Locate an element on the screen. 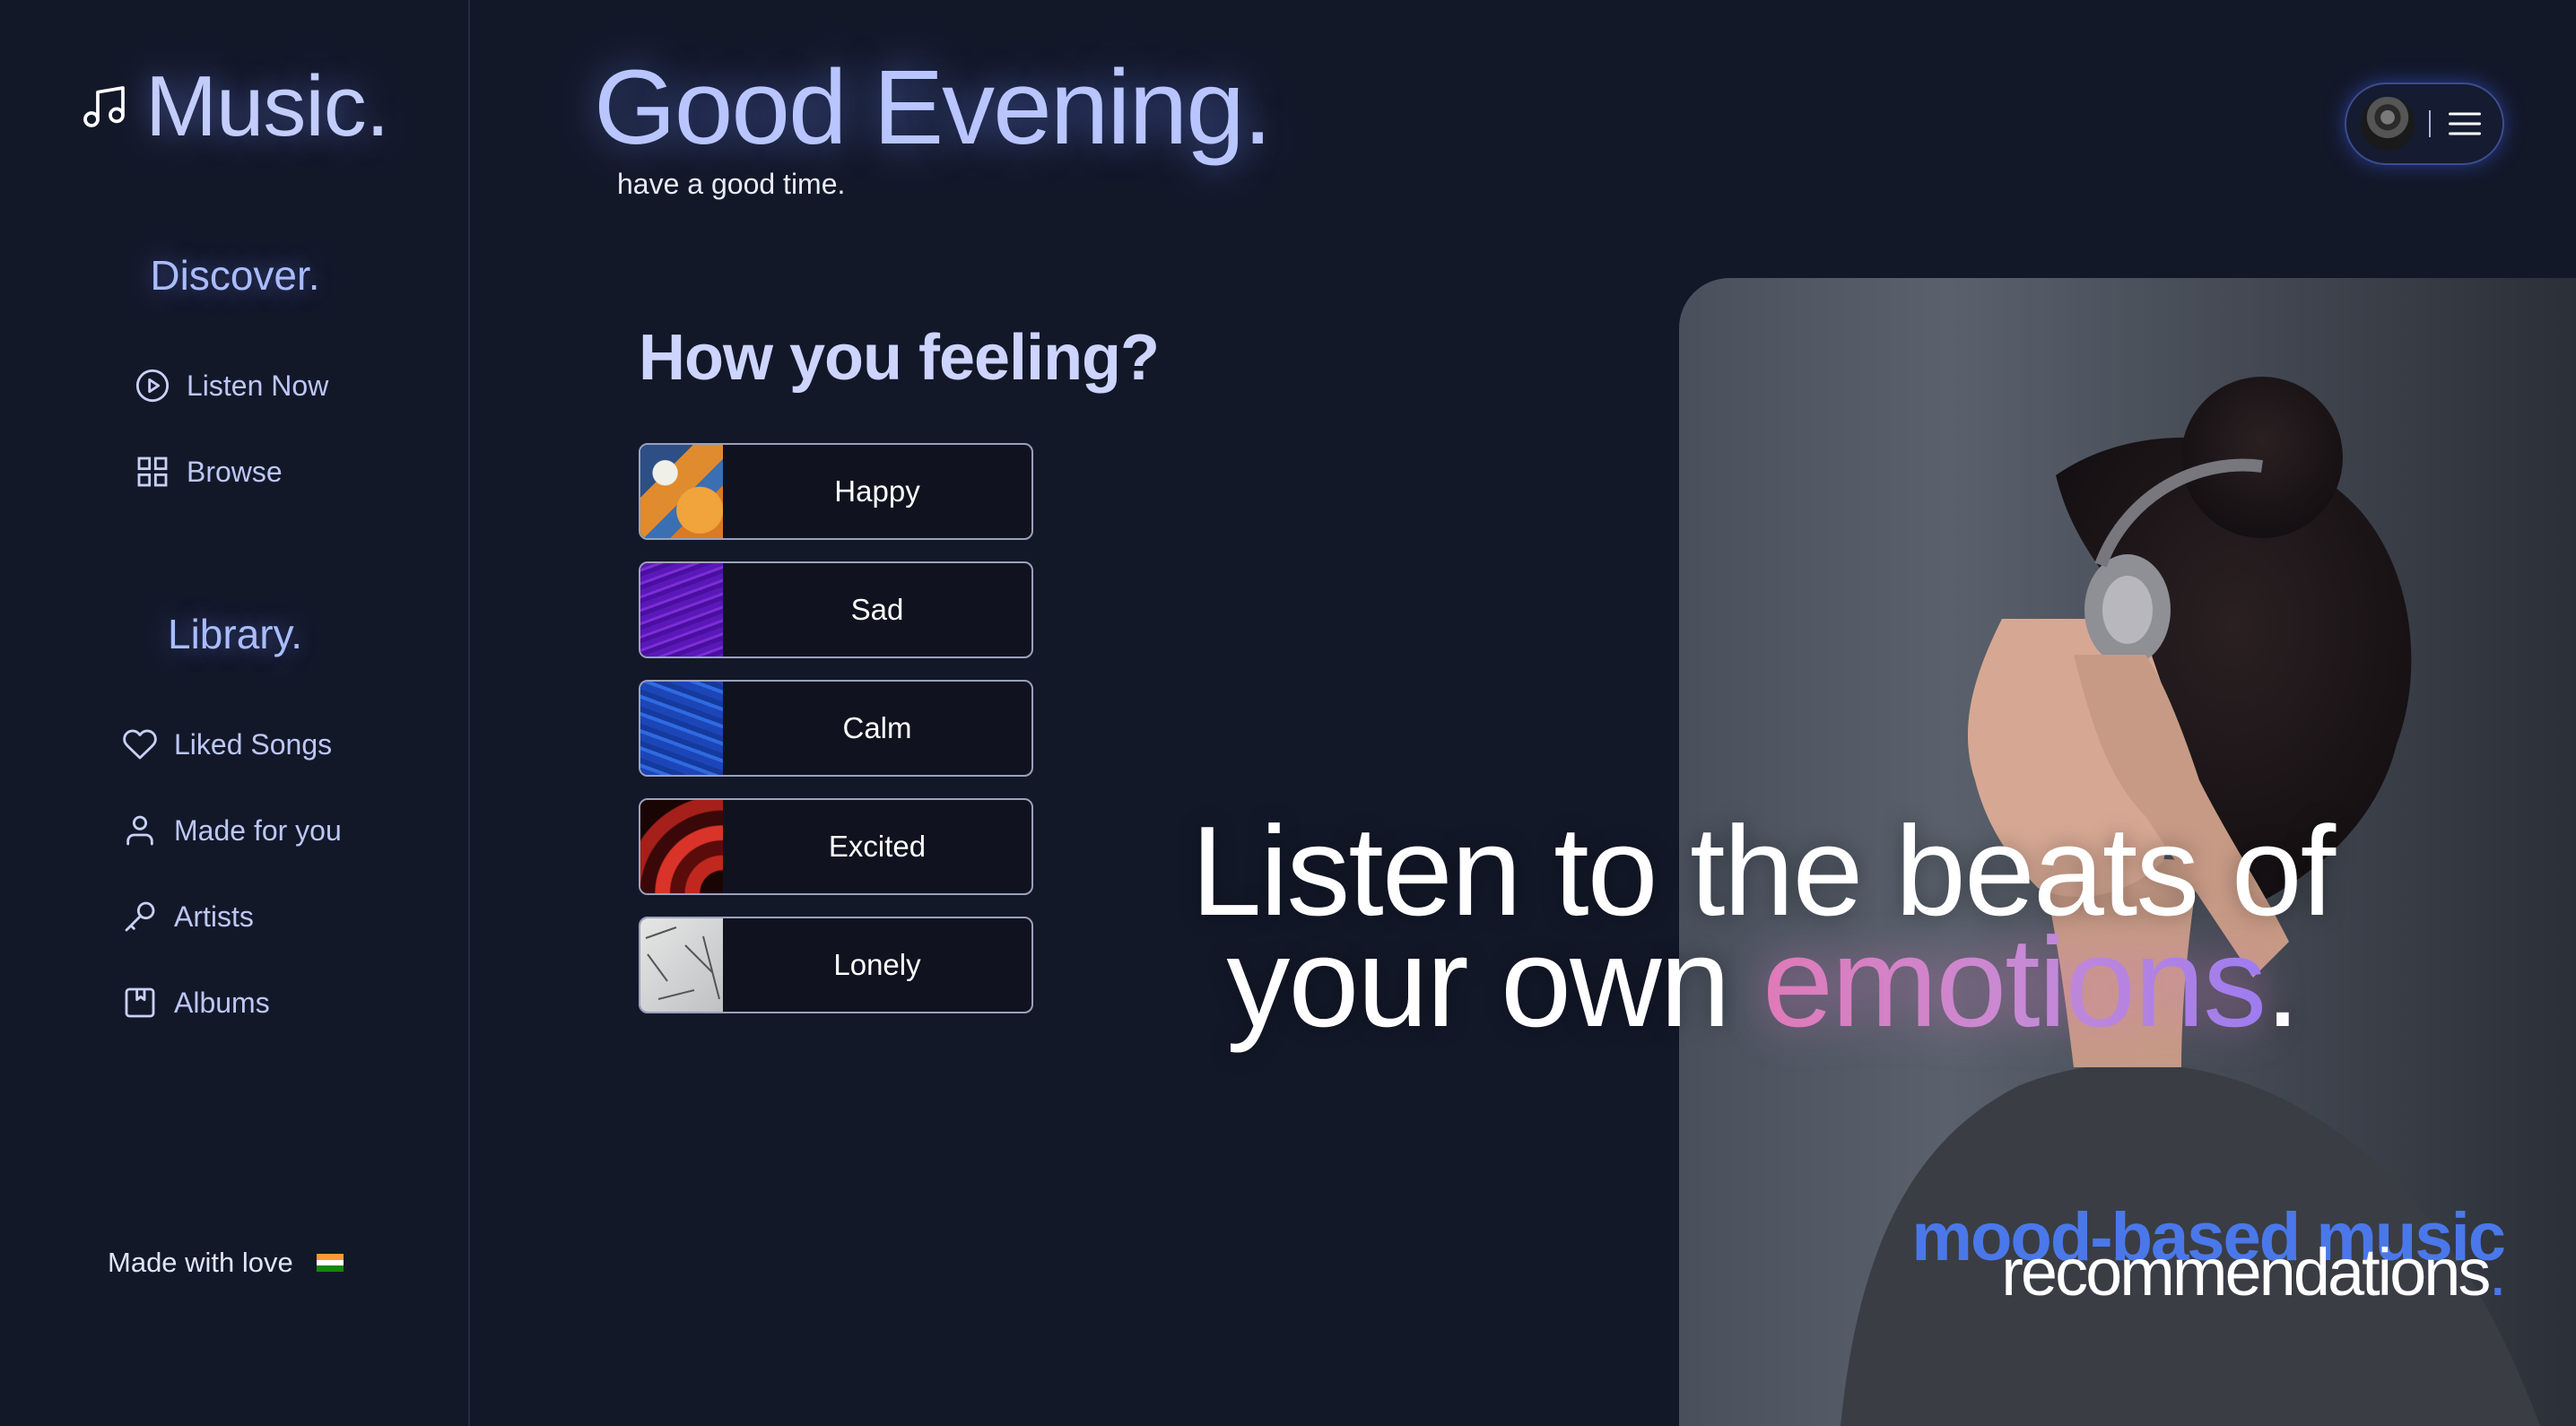 This screenshot has height=1426, width=2576. hamburger-menu-icon is located at coordinates (2465, 123).